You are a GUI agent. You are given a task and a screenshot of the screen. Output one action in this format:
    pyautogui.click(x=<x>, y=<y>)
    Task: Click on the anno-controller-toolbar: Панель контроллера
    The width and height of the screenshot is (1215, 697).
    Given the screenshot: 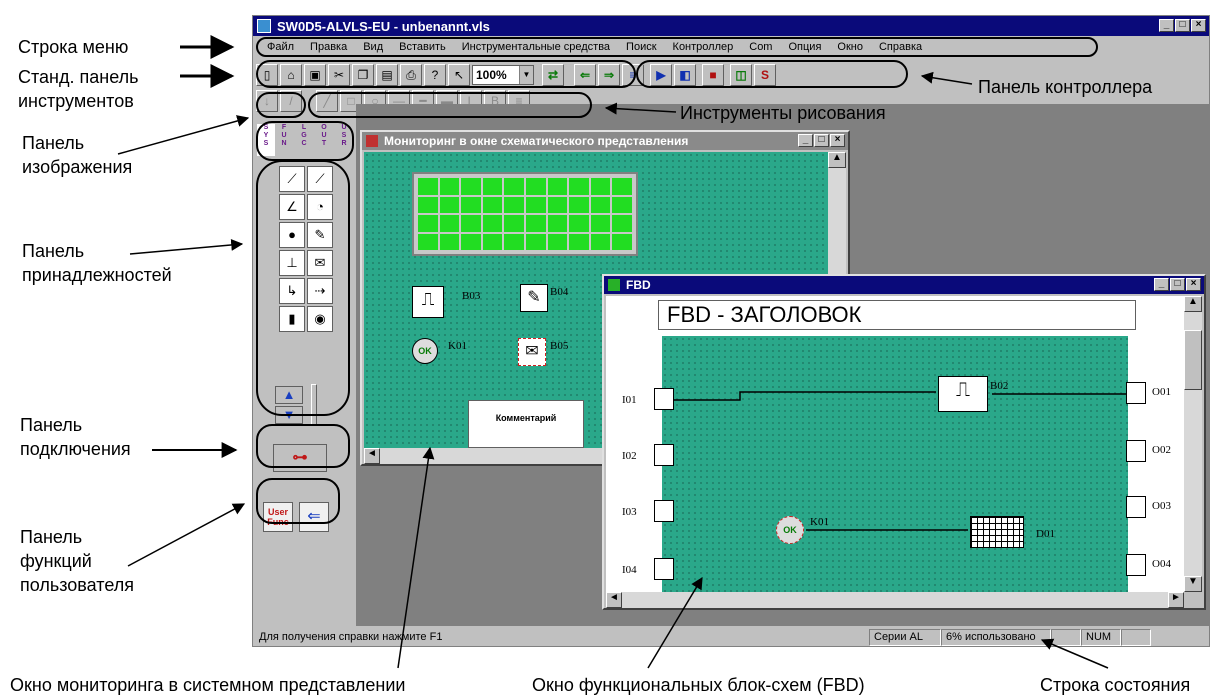 What is the action you would take?
    pyautogui.click(x=1065, y=87)
    